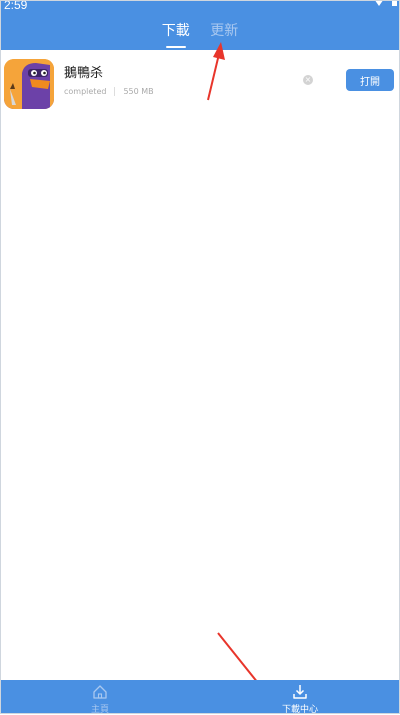  Describe the element at coordinates (100, 692) in the screenshot. I see `home-icon` at that location.